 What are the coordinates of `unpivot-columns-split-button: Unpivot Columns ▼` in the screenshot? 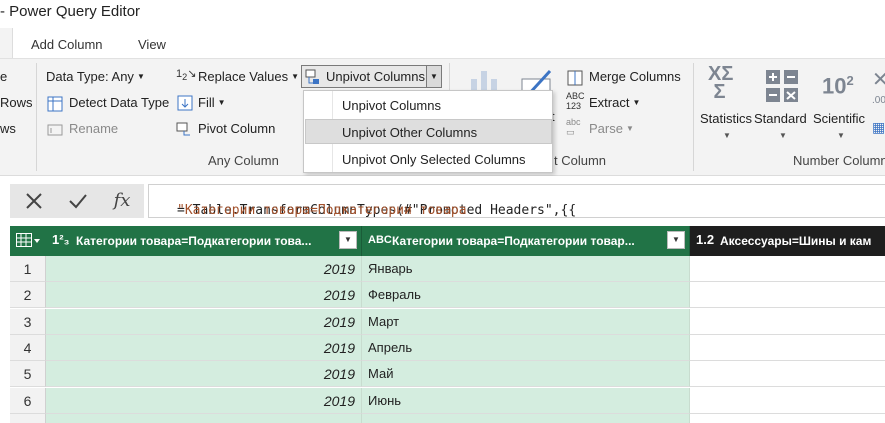 It's located at (371, 76).